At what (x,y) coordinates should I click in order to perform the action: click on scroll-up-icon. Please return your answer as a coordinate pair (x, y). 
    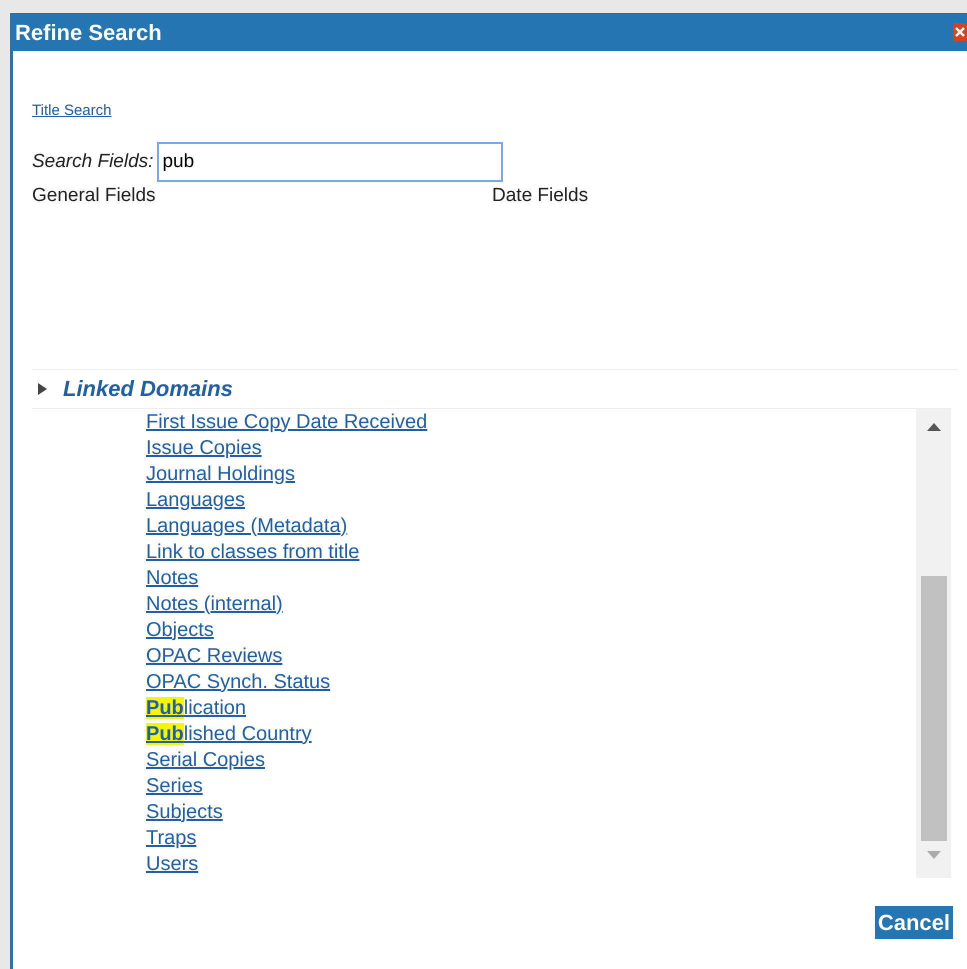
    Looking at the image, I should click on (933, 426).